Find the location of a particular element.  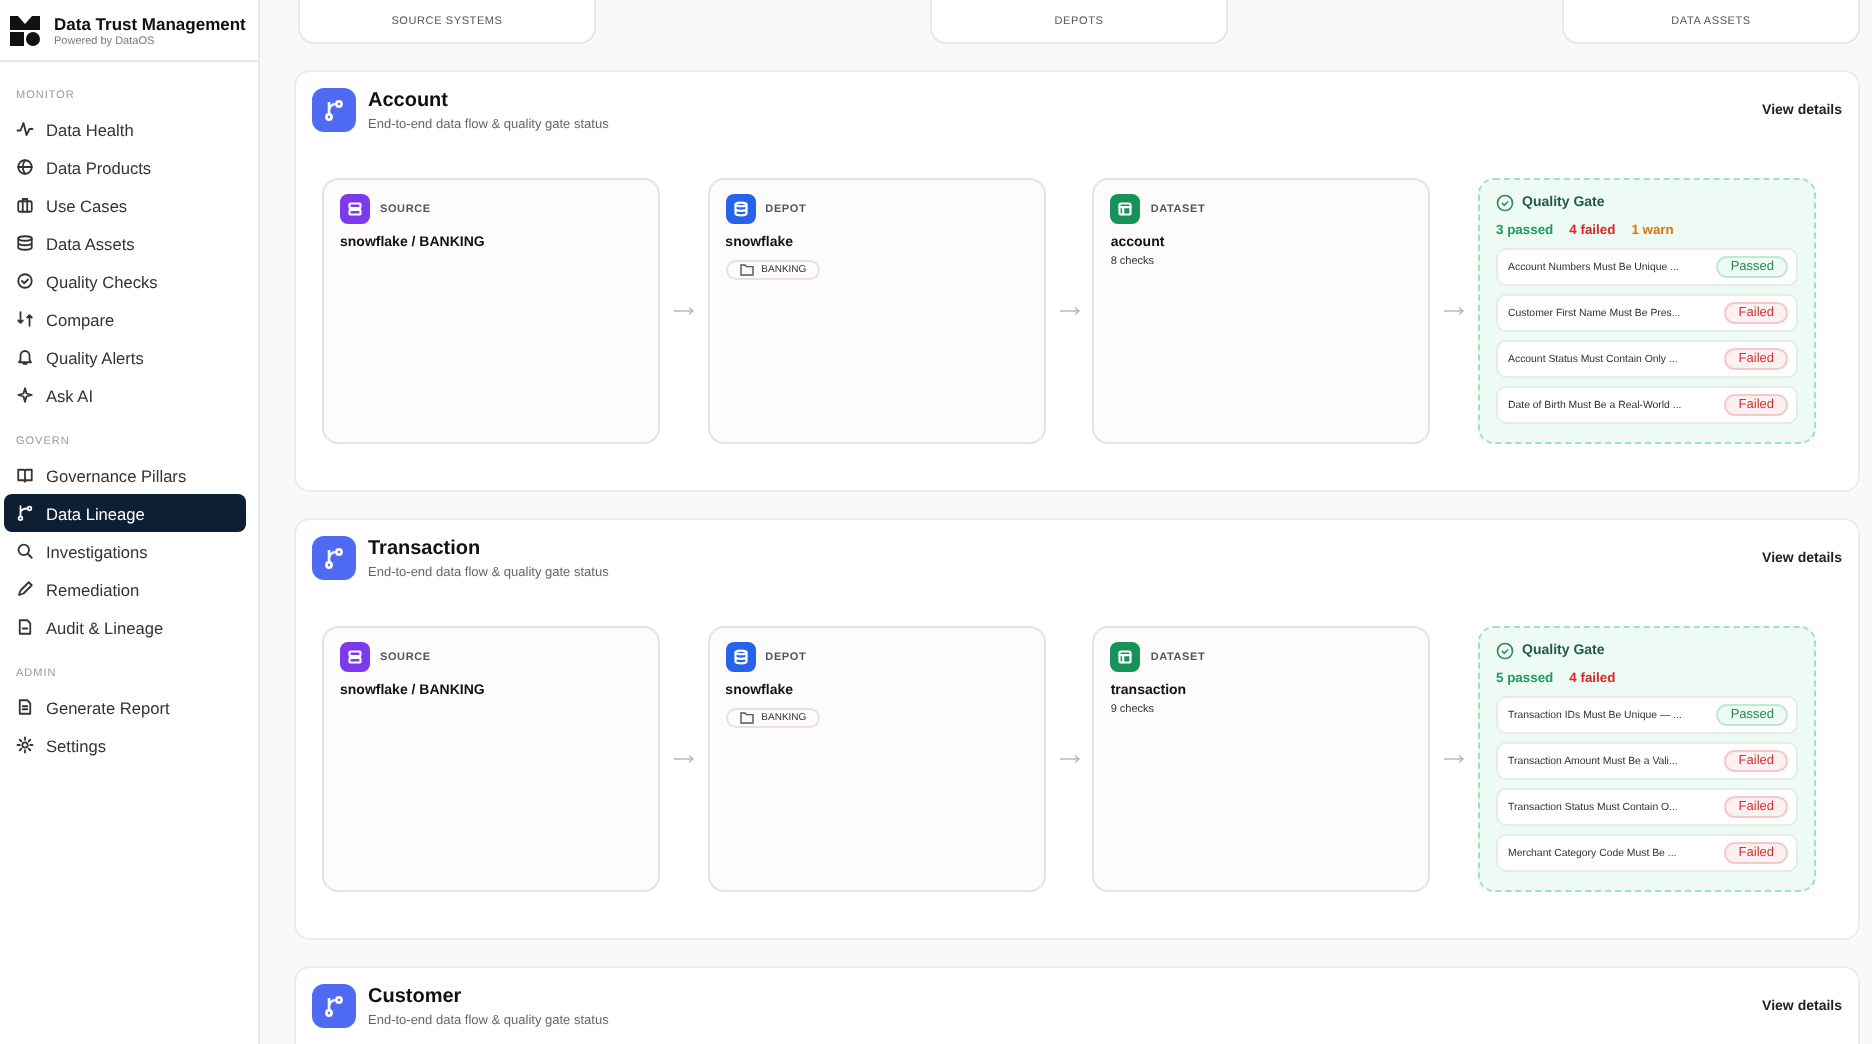

compare-icon is located at coordinates (25, 319).